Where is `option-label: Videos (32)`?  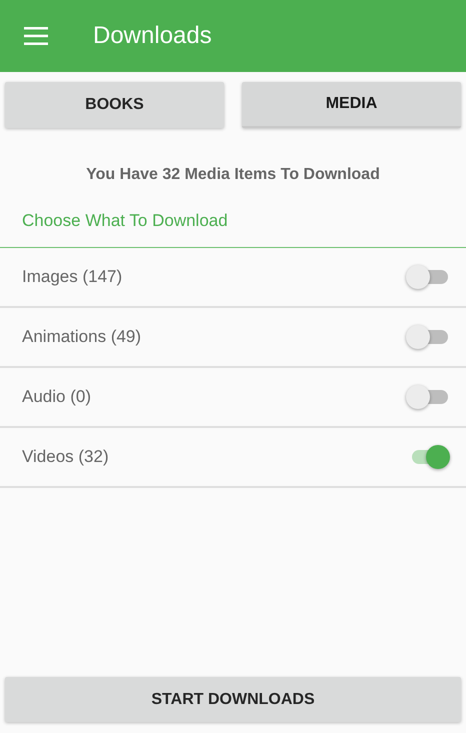
option-label: Videos (32) is located at coordinates (65, 457).